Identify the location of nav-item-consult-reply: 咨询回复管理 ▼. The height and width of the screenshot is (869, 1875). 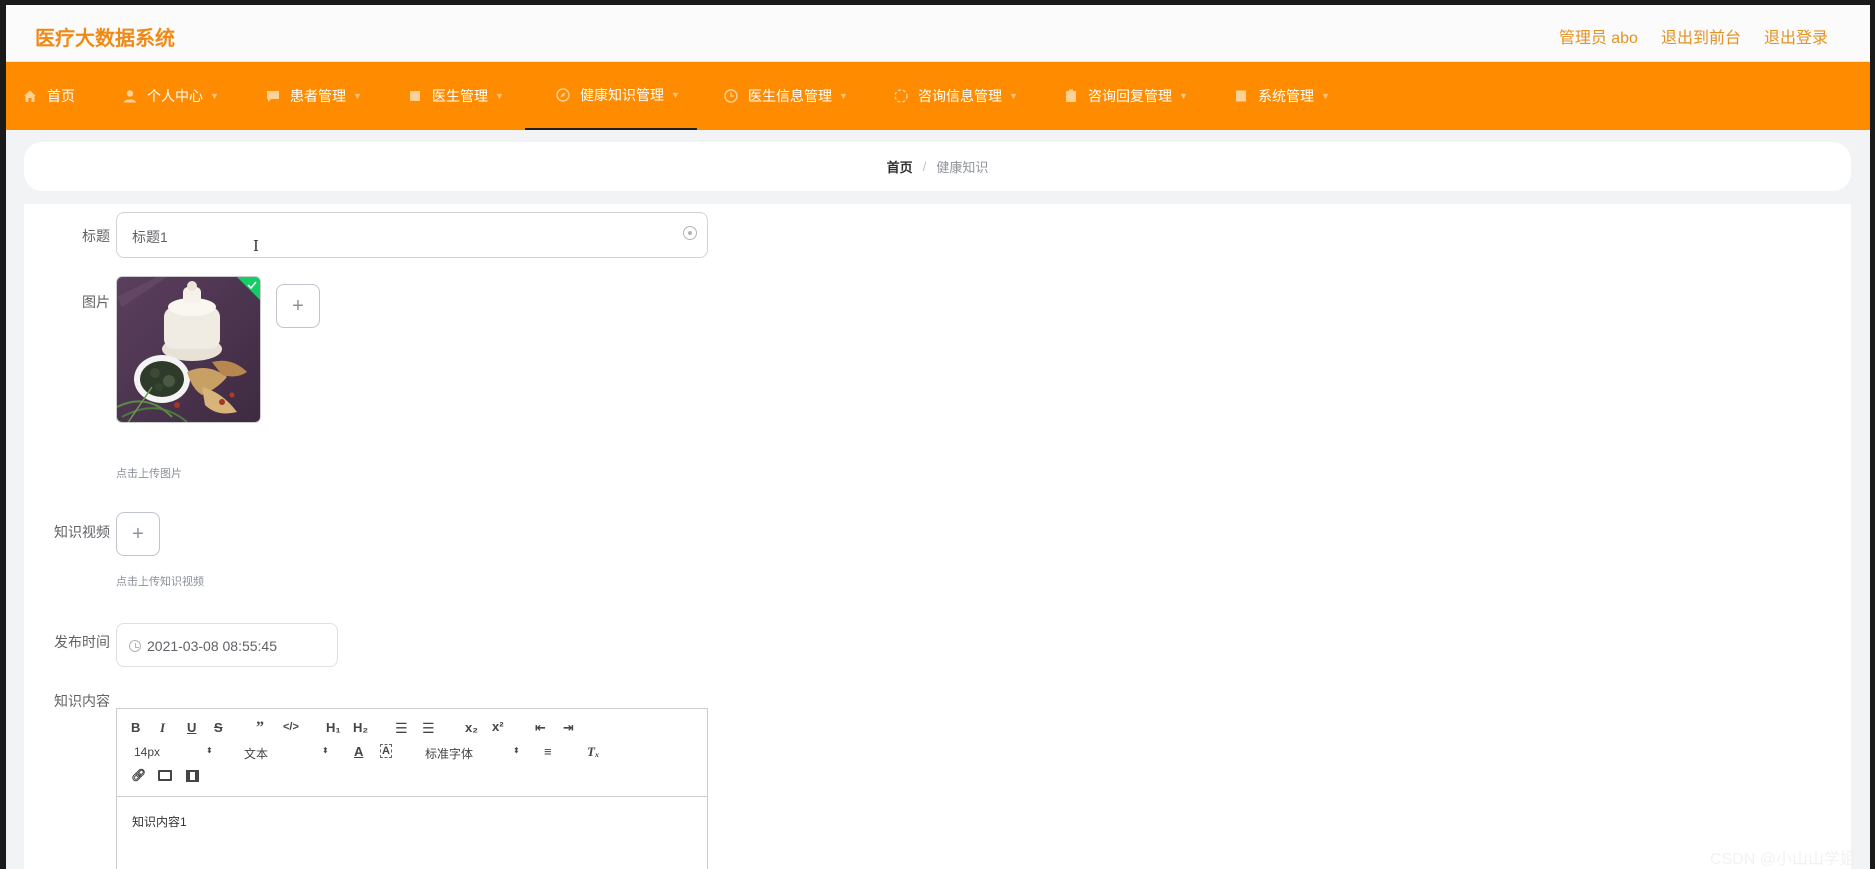
(1125, 96).